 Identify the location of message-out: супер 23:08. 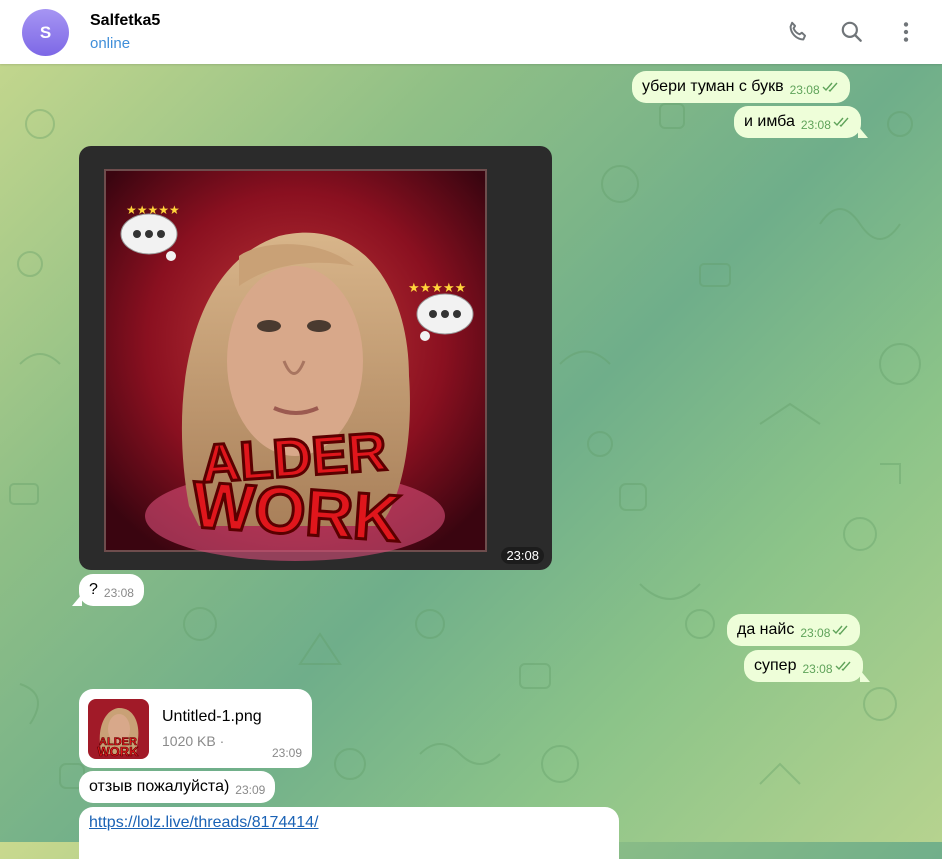
(806, 666).